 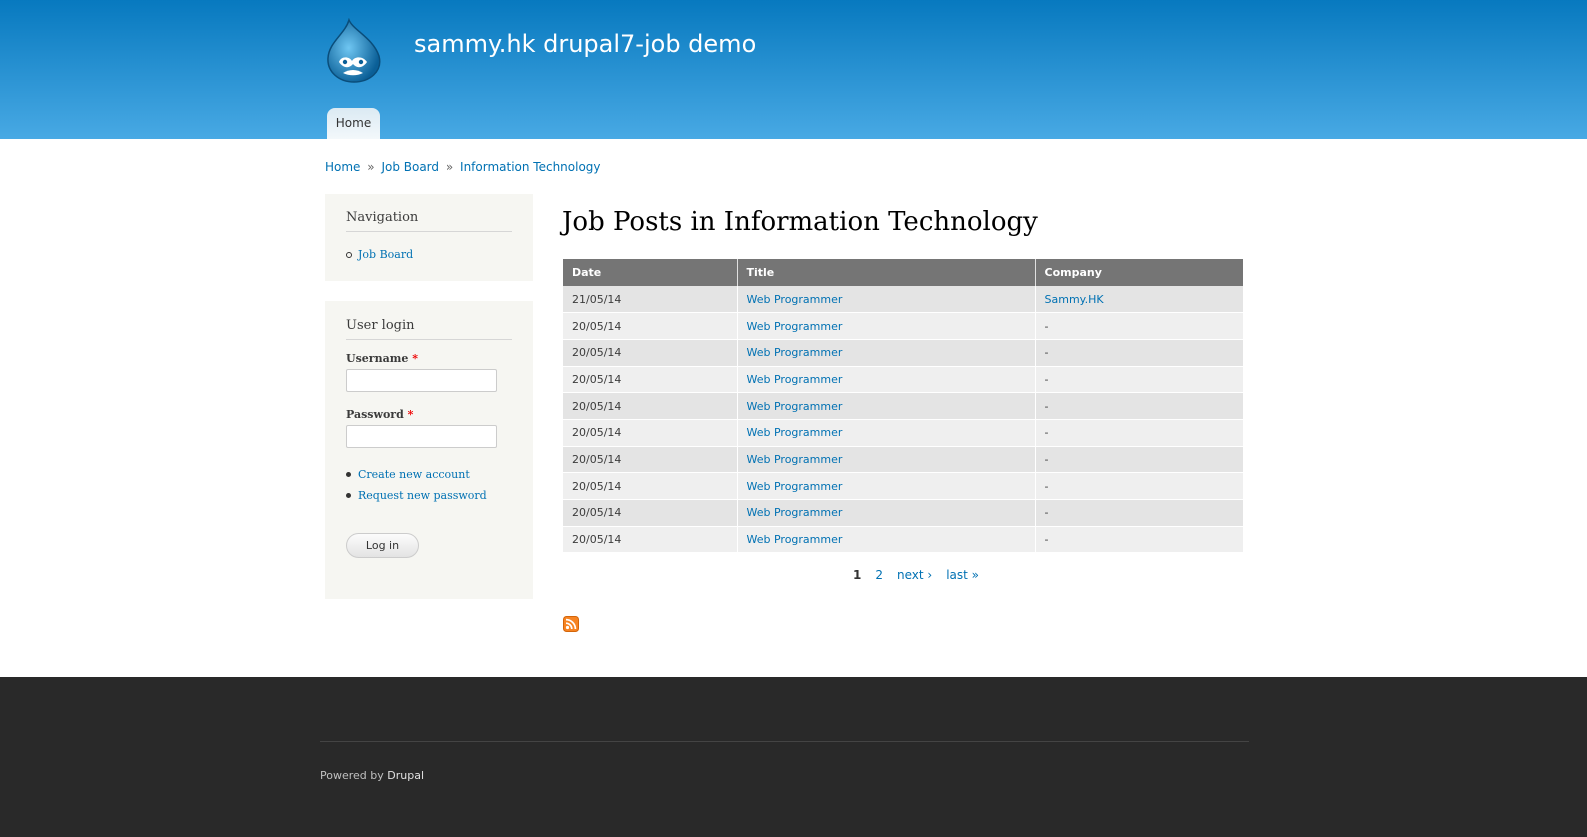 I want to click on username-input, so click(x=421, y=380).